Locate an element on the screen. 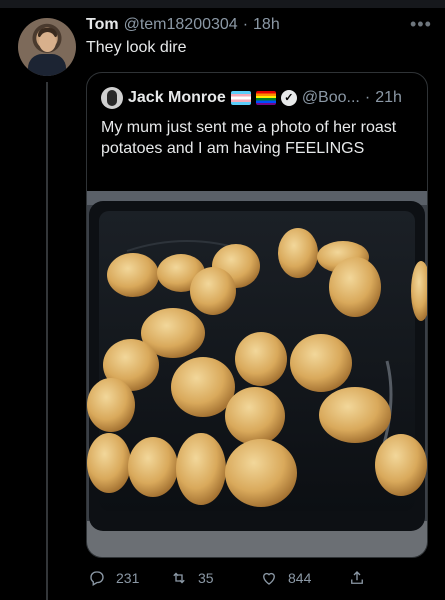  reply-button: 231 is located at coordinates (113, 578).